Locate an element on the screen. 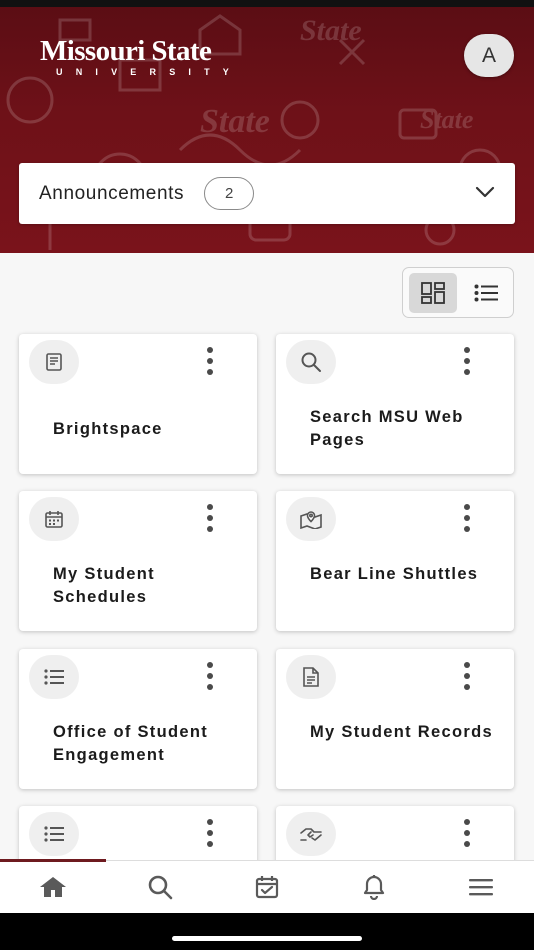  university-logo: Missouri State UNIVERSITY is located at coordinates (145, 57).